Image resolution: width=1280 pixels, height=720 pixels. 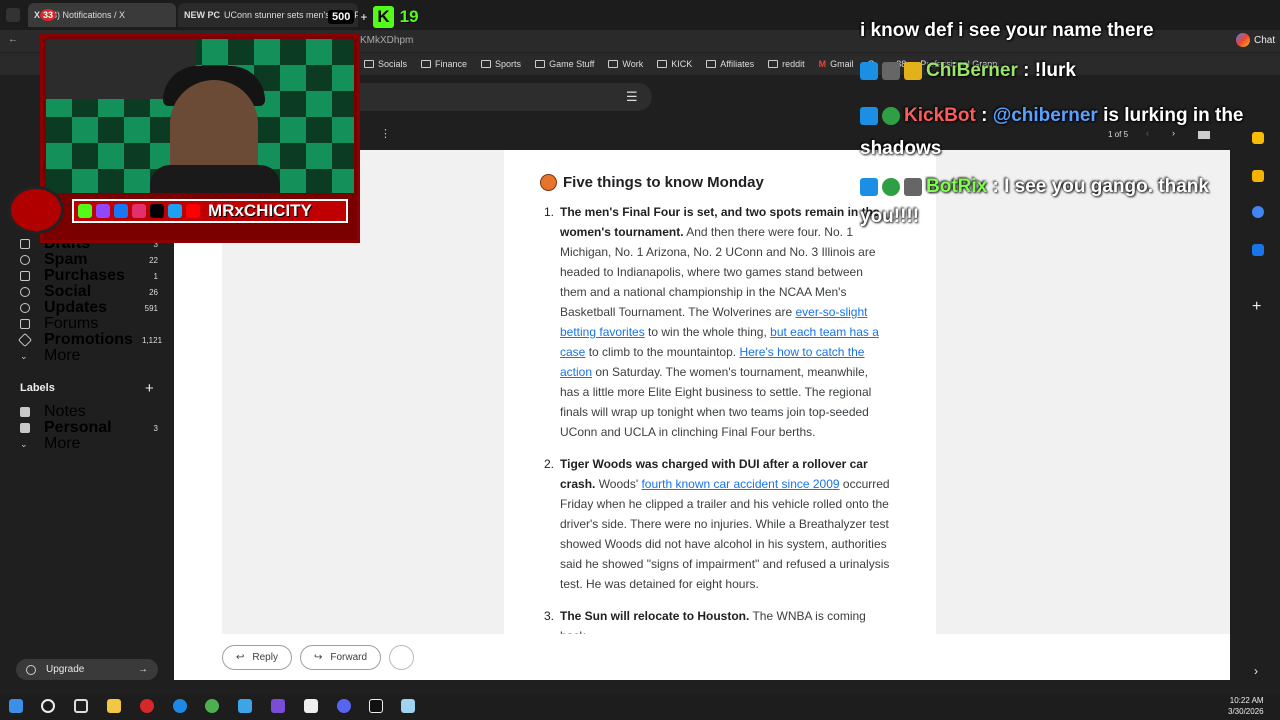 What do you see at coordinates (564, 64) in the screenshot?
I see `bookmark-game-stuff: Game Stuff` at bounding box center [564, 64].